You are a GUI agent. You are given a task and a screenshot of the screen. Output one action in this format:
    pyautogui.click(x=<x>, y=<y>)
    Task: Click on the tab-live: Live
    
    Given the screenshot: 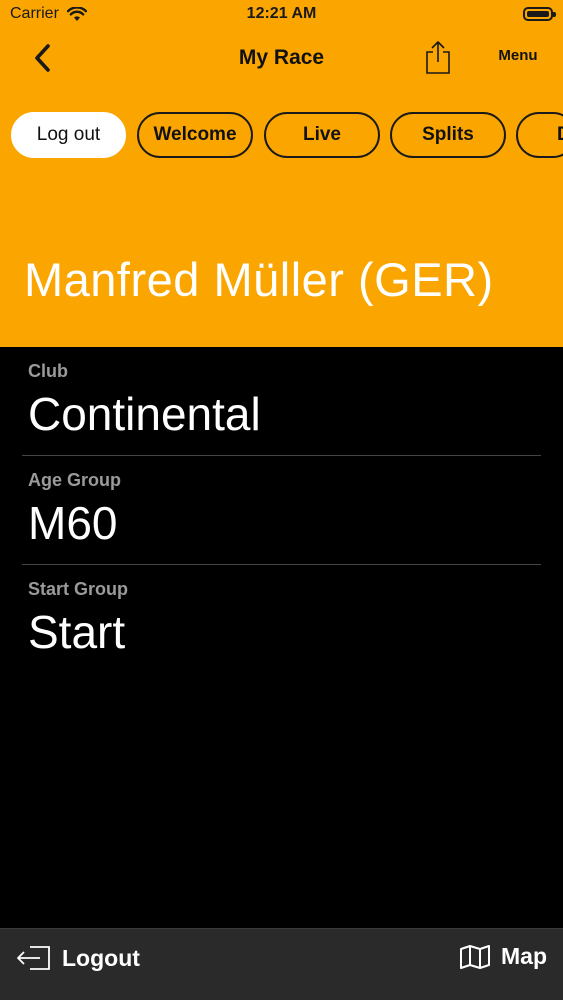 What is the action you would take?
    pyautogui.click(x=322, y=135)
    